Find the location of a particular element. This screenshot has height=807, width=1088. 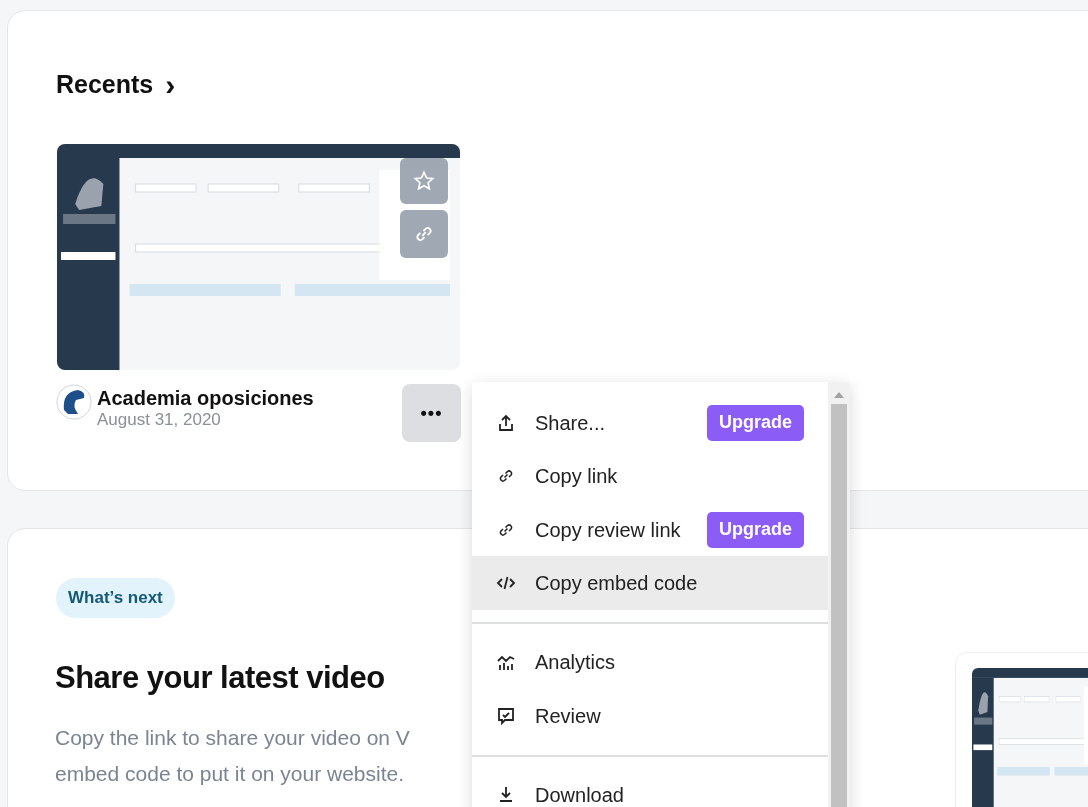

star-icon is located at coordinates (424, 181).